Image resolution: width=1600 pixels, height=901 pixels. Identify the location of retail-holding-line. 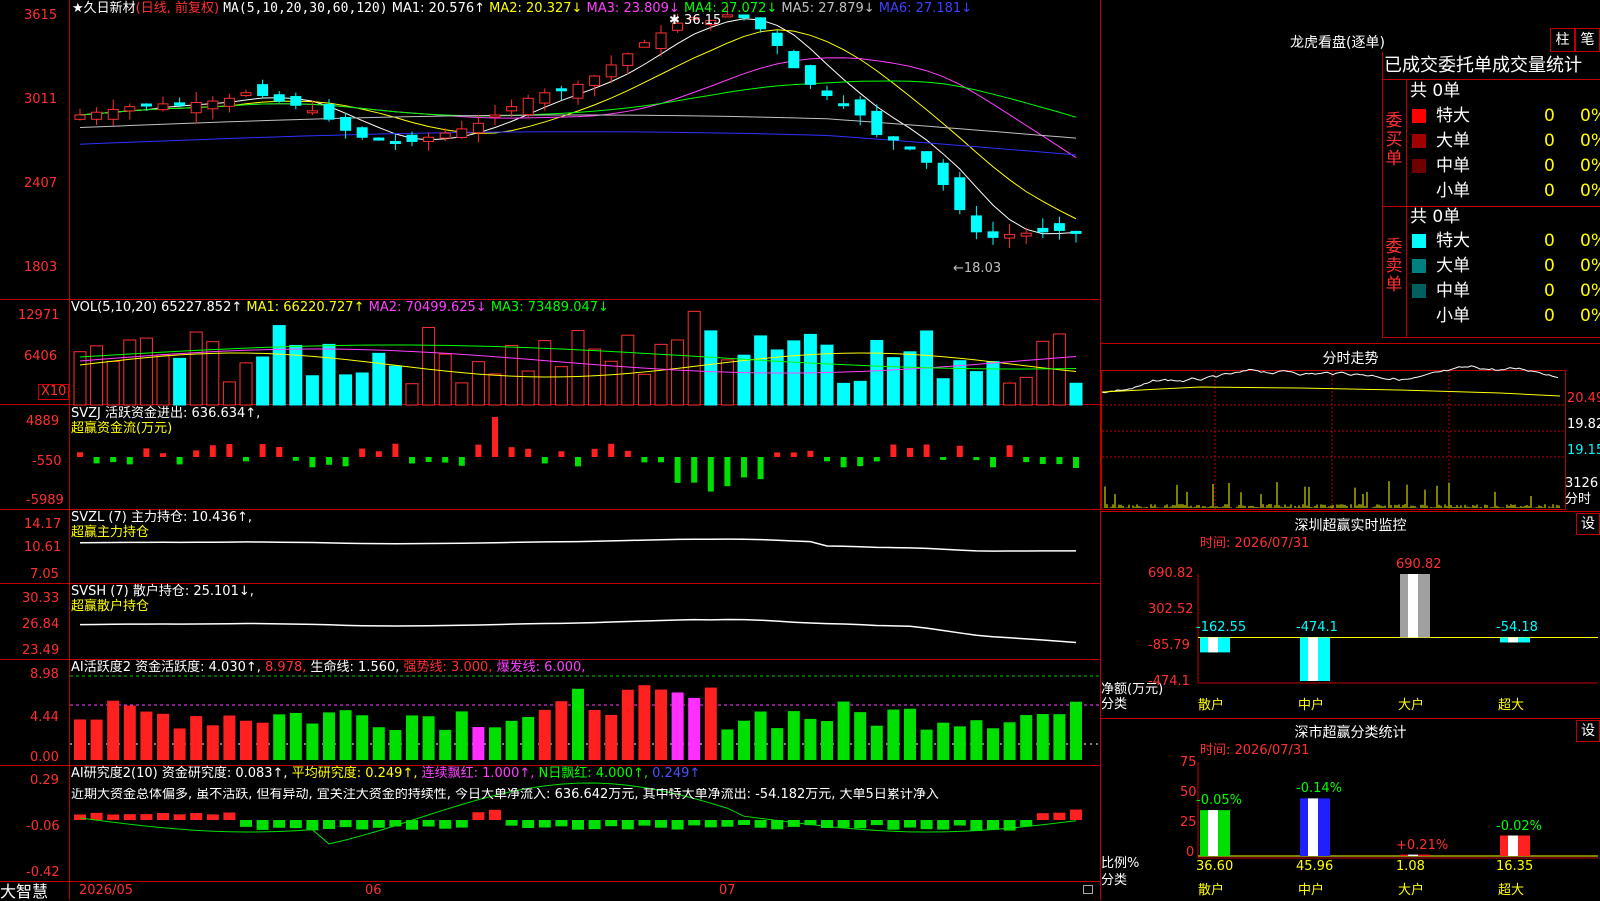
(578, 631).